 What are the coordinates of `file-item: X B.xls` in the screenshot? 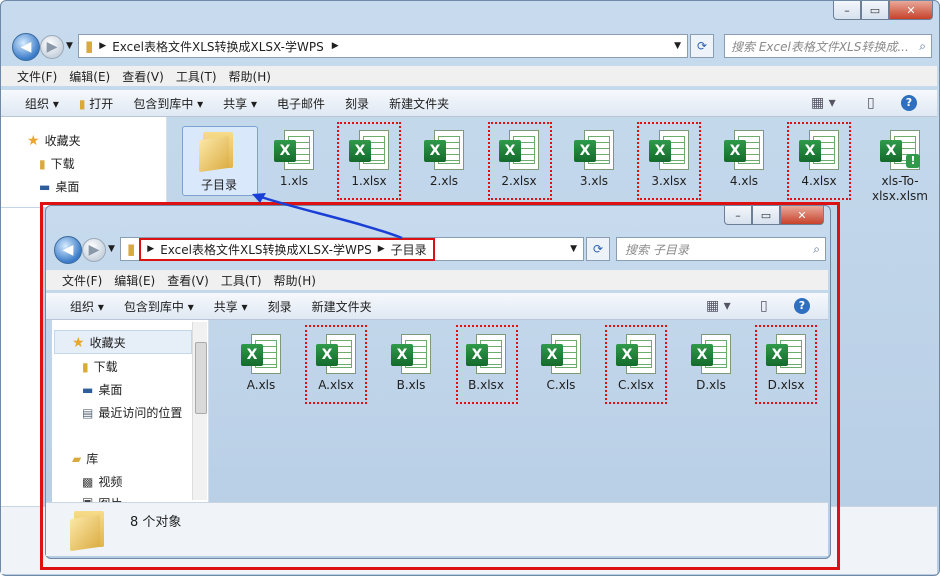 It's located at (411, 363).